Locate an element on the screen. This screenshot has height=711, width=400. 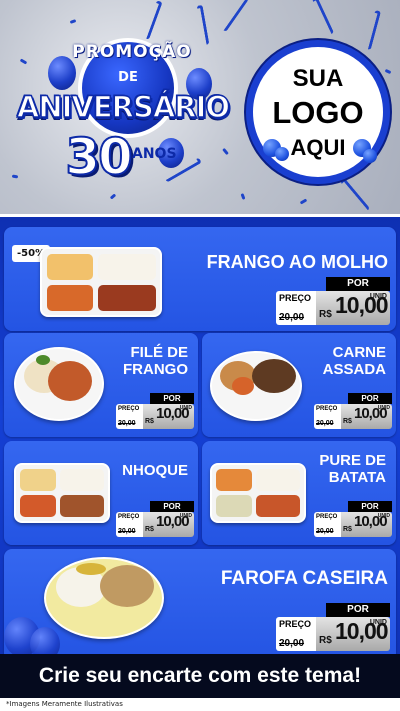
disclaimer-text: *Imagens Meramente Ilustrativas is located at coordinates (200, 704).